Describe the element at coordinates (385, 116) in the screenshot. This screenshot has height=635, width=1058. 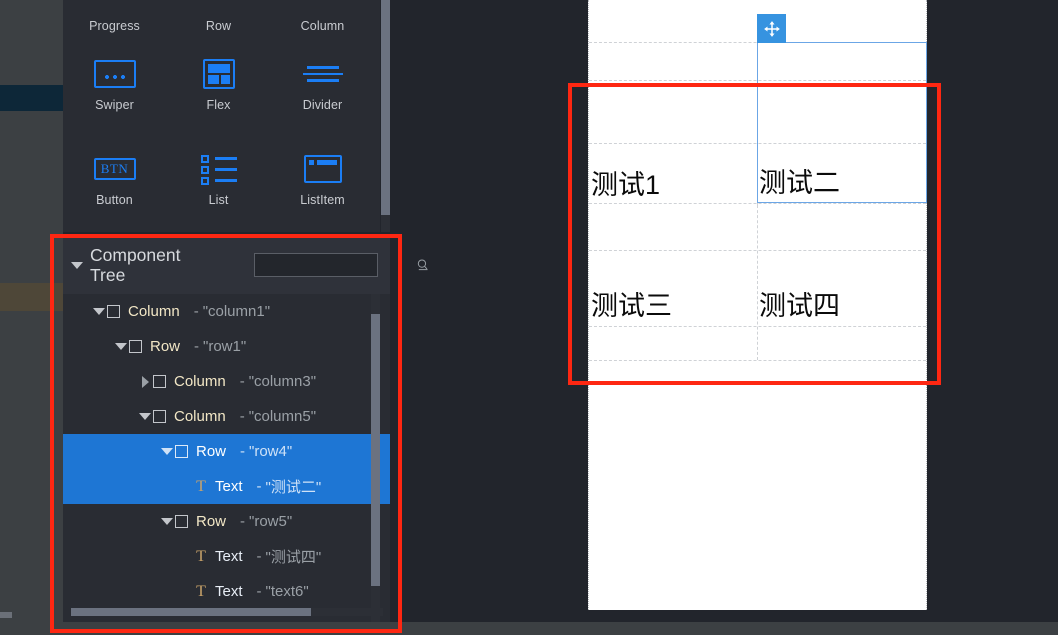
I see `palette-scrollbar` at that location.